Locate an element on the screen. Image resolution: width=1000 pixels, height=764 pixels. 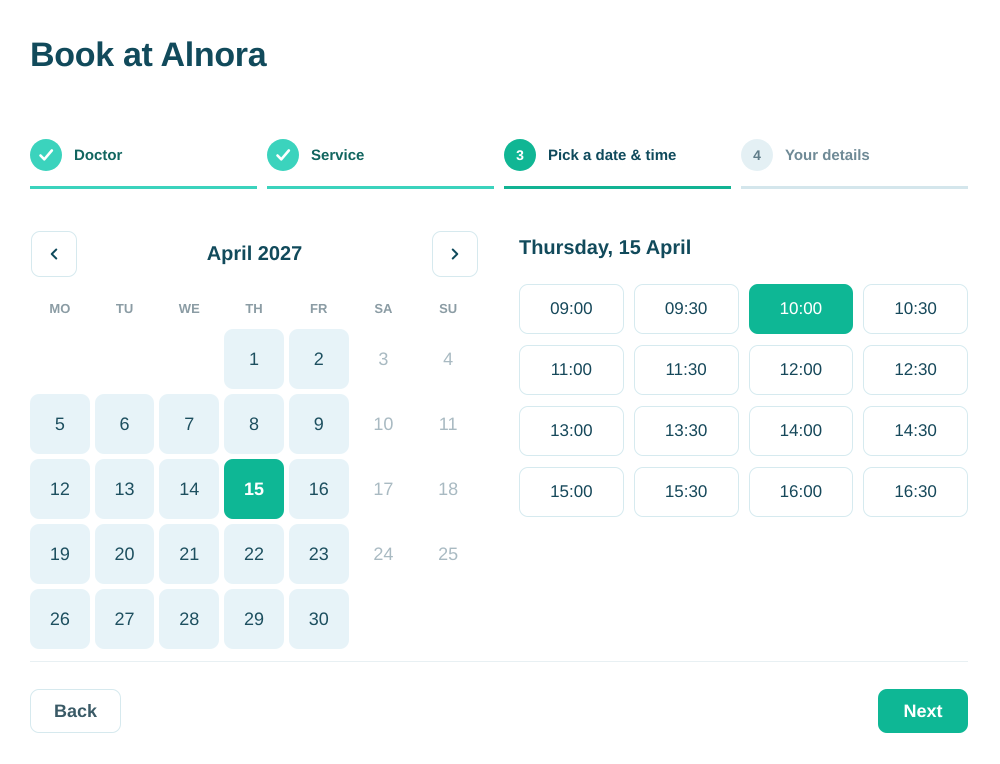
time-slot: 11:00 is located at coordinates (571, 370).